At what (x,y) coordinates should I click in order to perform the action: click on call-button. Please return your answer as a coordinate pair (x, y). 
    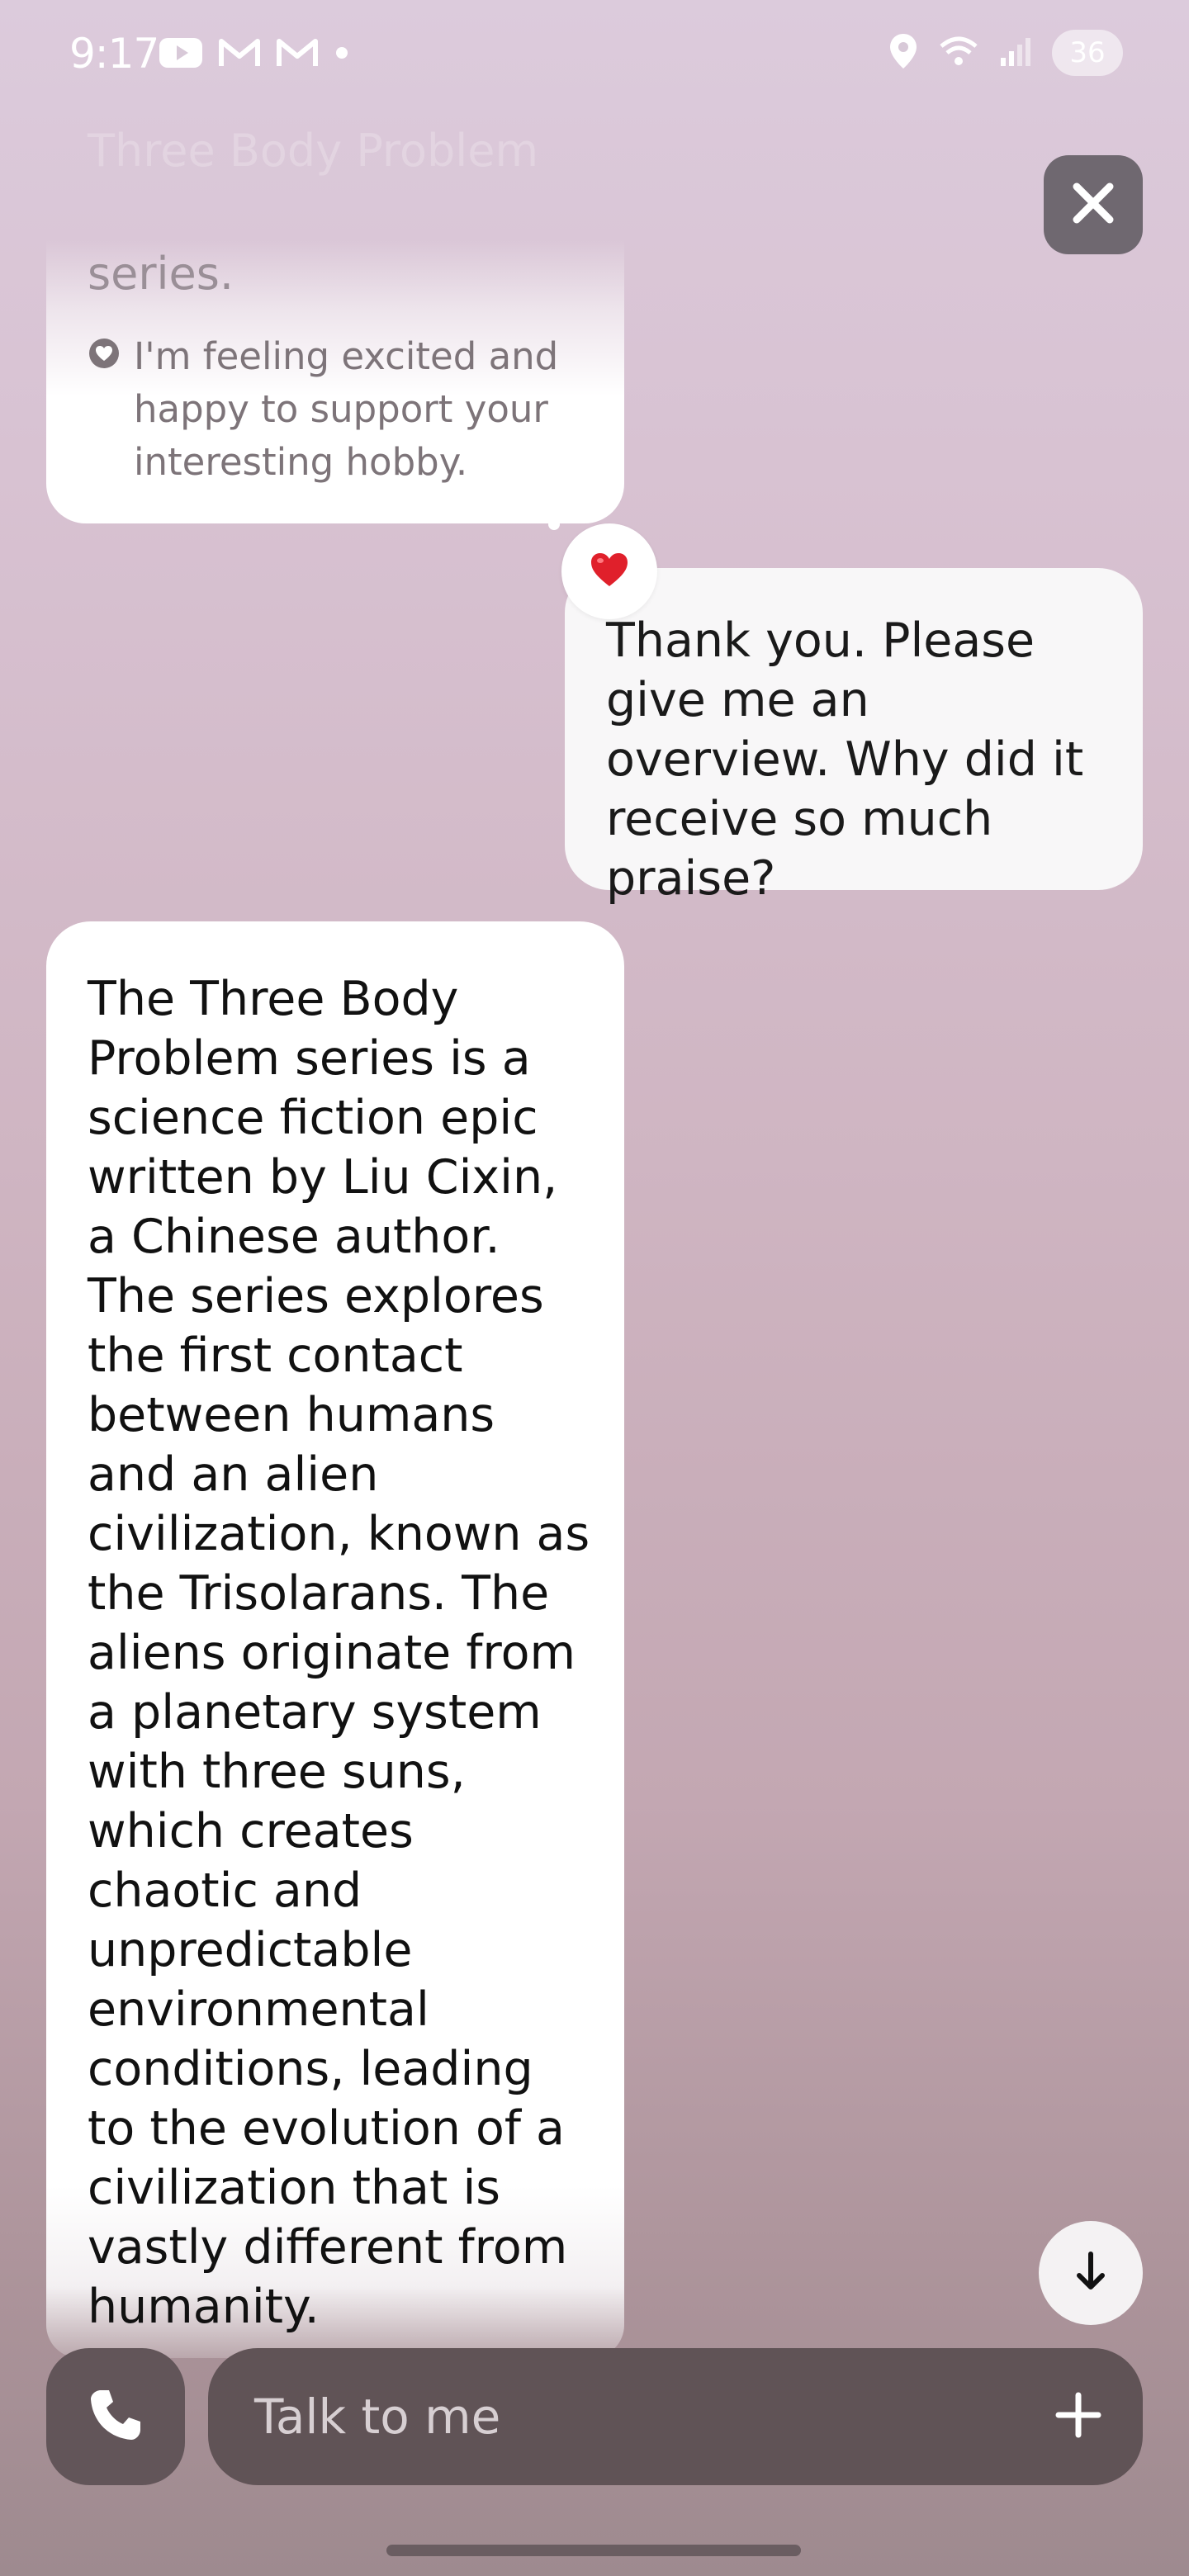
    Looking at the image, I should click on (115, 2416).